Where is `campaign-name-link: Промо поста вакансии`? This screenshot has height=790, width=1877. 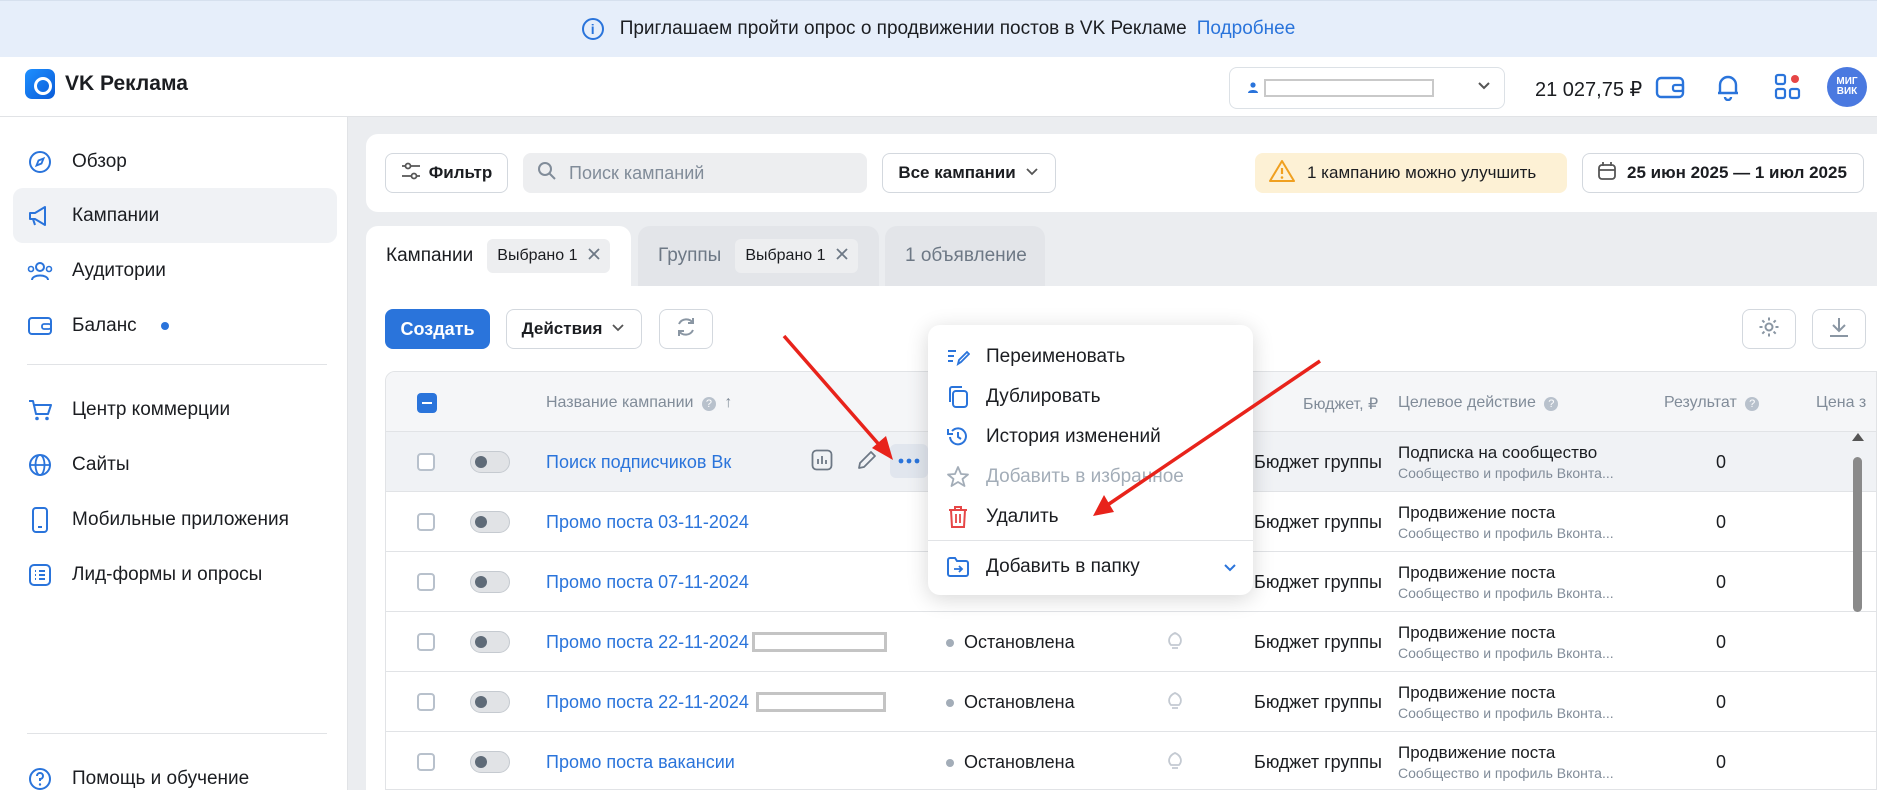
campaign-name-link: Промо поста вакансии is located at coordinates (640, 762).